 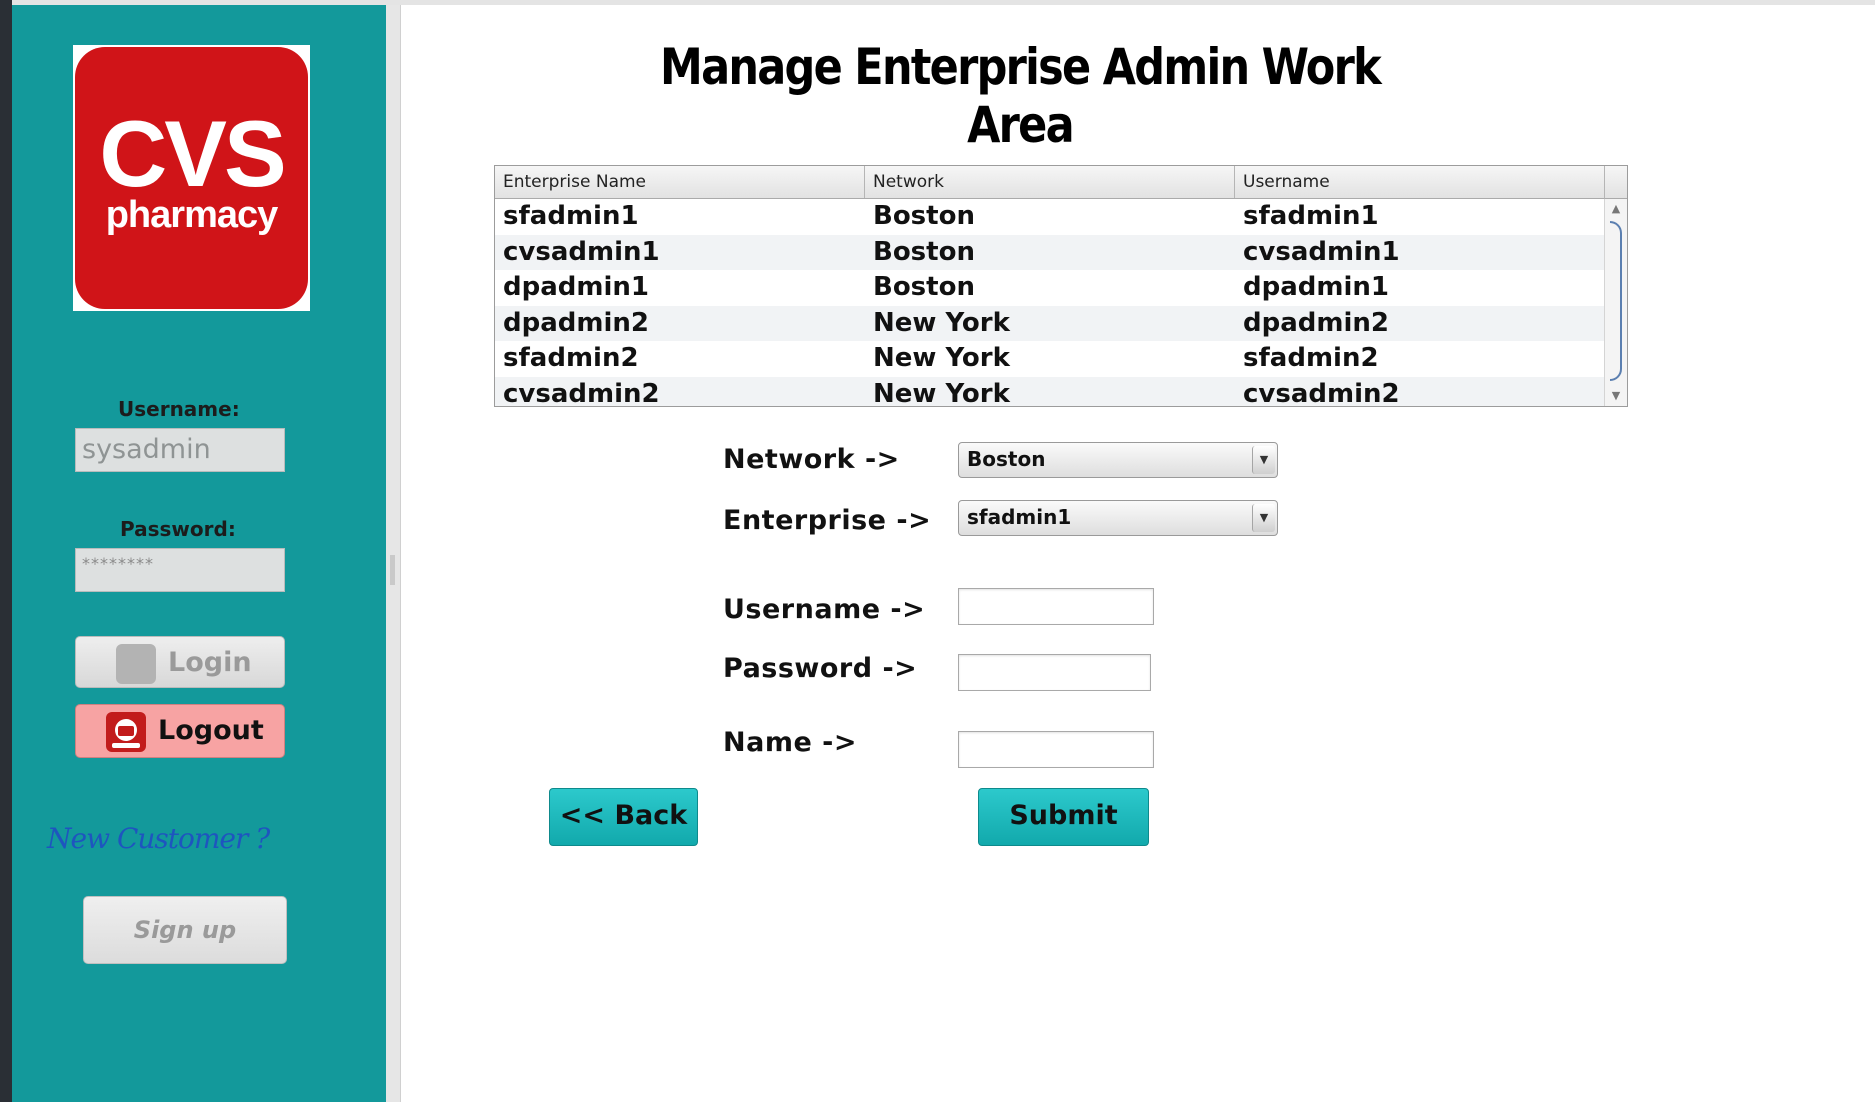 I want to click on column-header-network: Network, so click(x=1050, y=182).